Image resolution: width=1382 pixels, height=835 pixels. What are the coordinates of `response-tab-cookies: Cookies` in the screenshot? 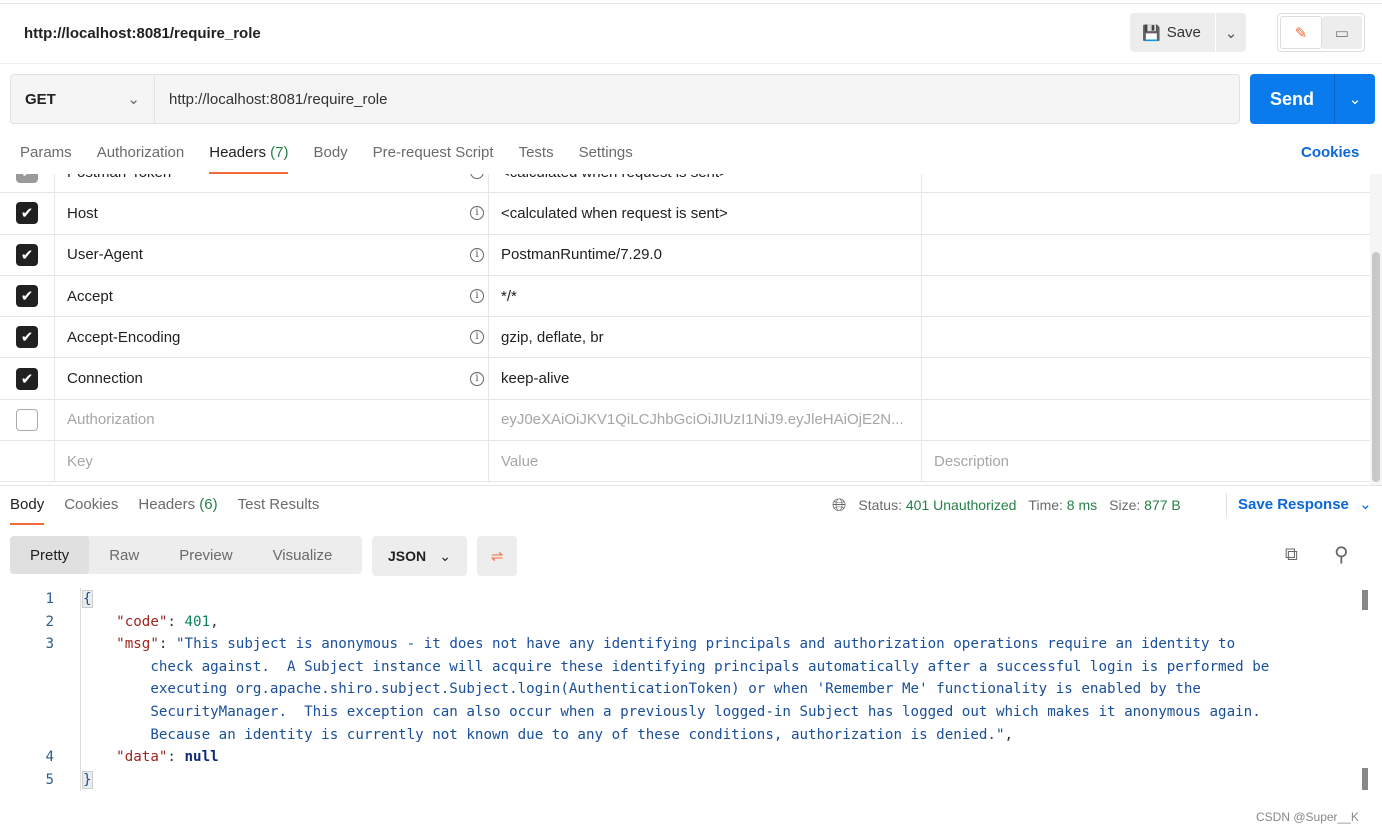 It's located at (91, 505).